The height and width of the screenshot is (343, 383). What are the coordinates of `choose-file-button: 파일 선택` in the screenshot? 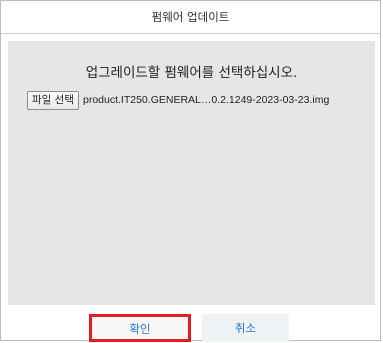 It's located at (53, 100).